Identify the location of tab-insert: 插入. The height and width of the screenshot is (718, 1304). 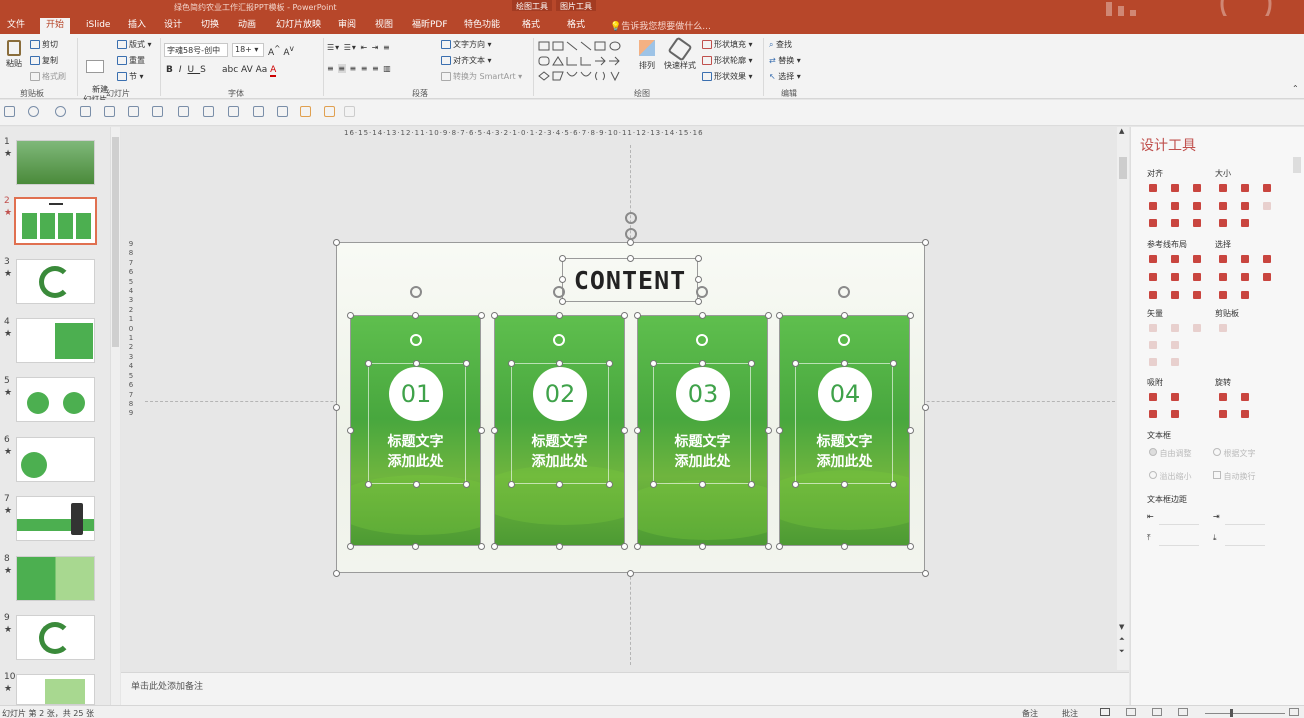
(137, 26).